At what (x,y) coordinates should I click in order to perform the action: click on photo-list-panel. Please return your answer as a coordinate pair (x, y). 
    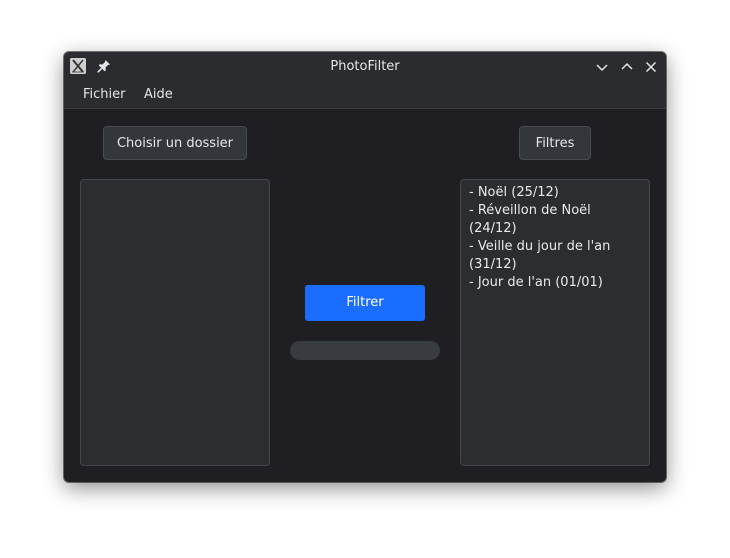
    Looking at the image, I should click on (175, 322).